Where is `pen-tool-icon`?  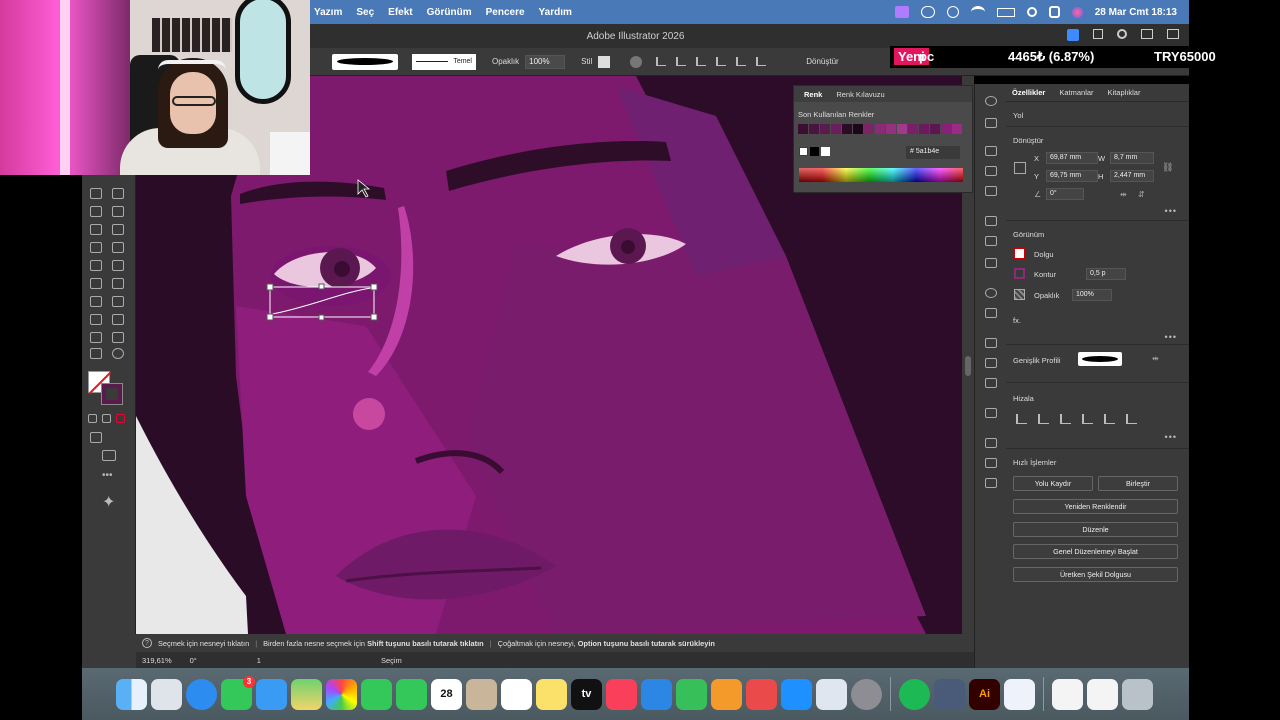
pen-tool-icon is located at coordinates (96, 193).